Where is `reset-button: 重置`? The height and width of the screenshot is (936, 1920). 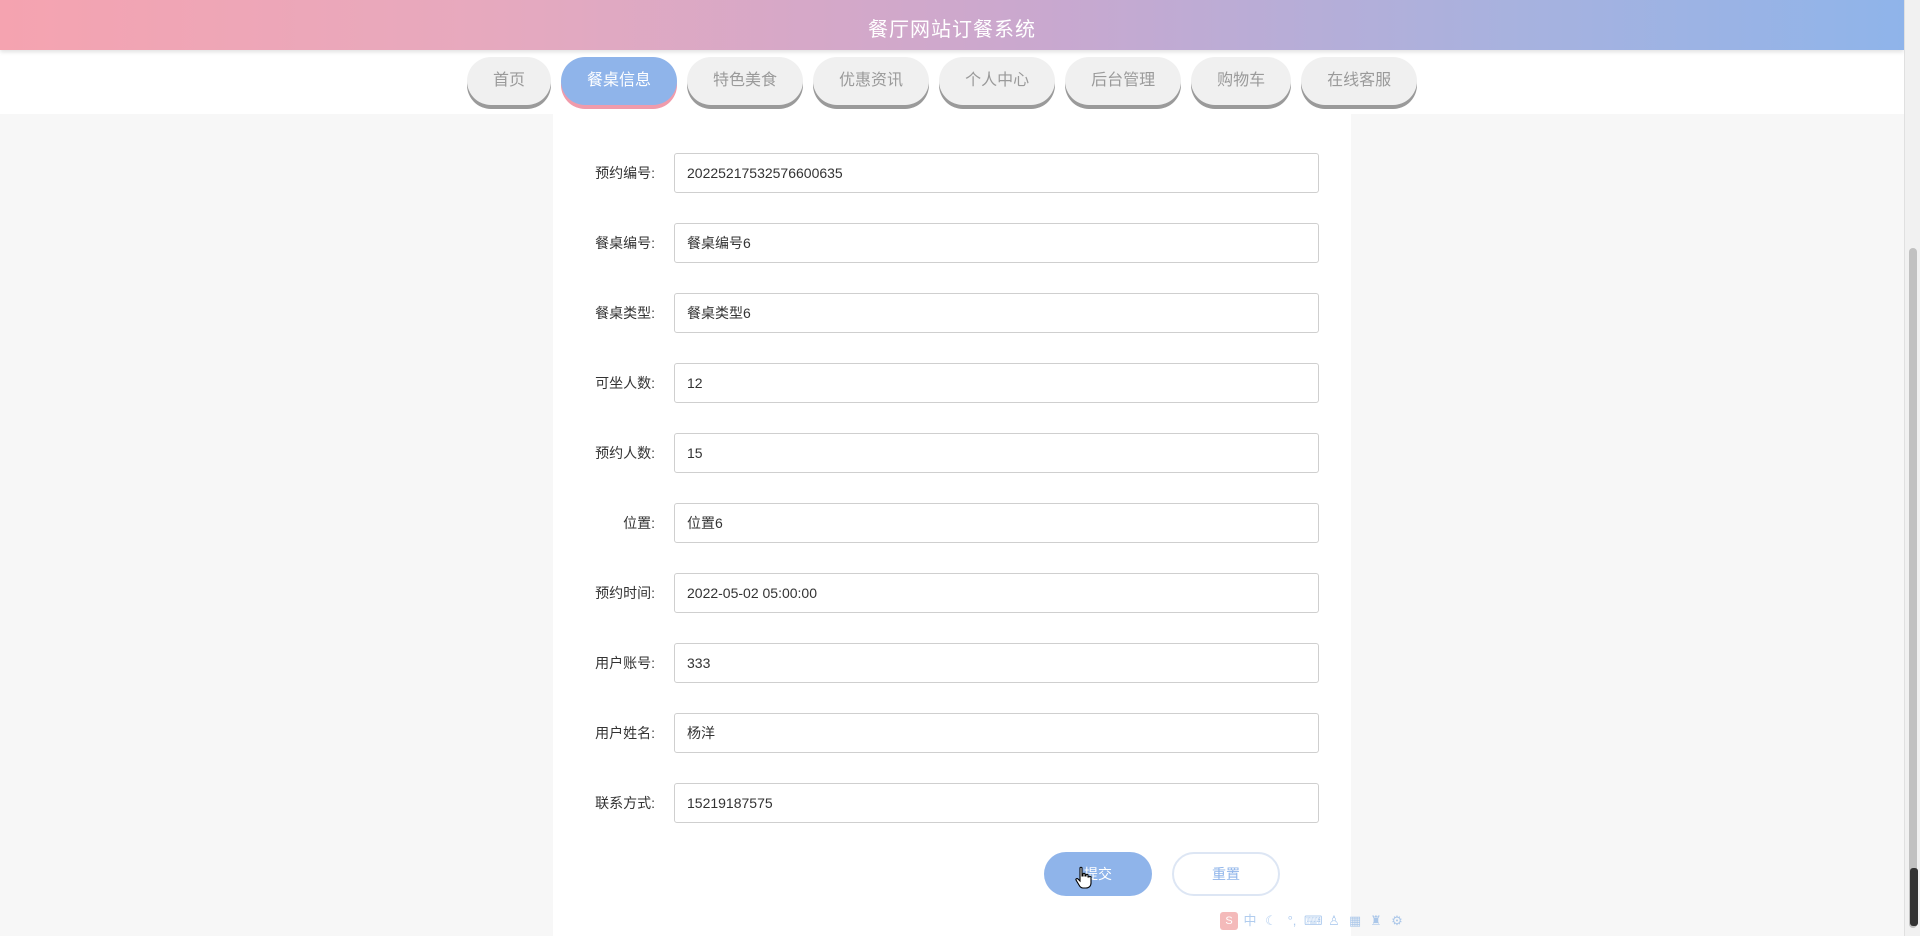
reset-button: 重置 is located at coordinates (1226, 874).